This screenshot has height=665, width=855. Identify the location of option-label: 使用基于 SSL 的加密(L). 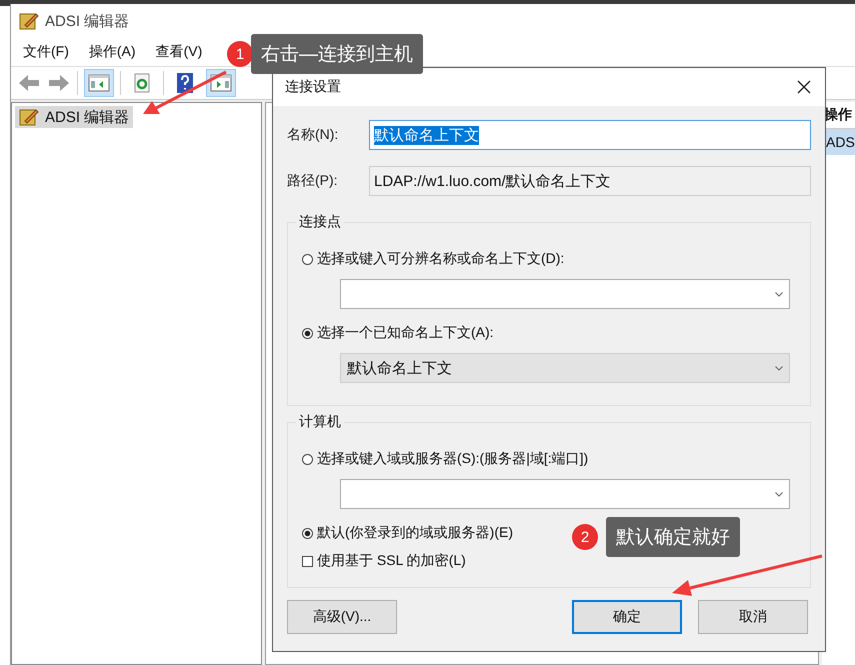
(391, 561).